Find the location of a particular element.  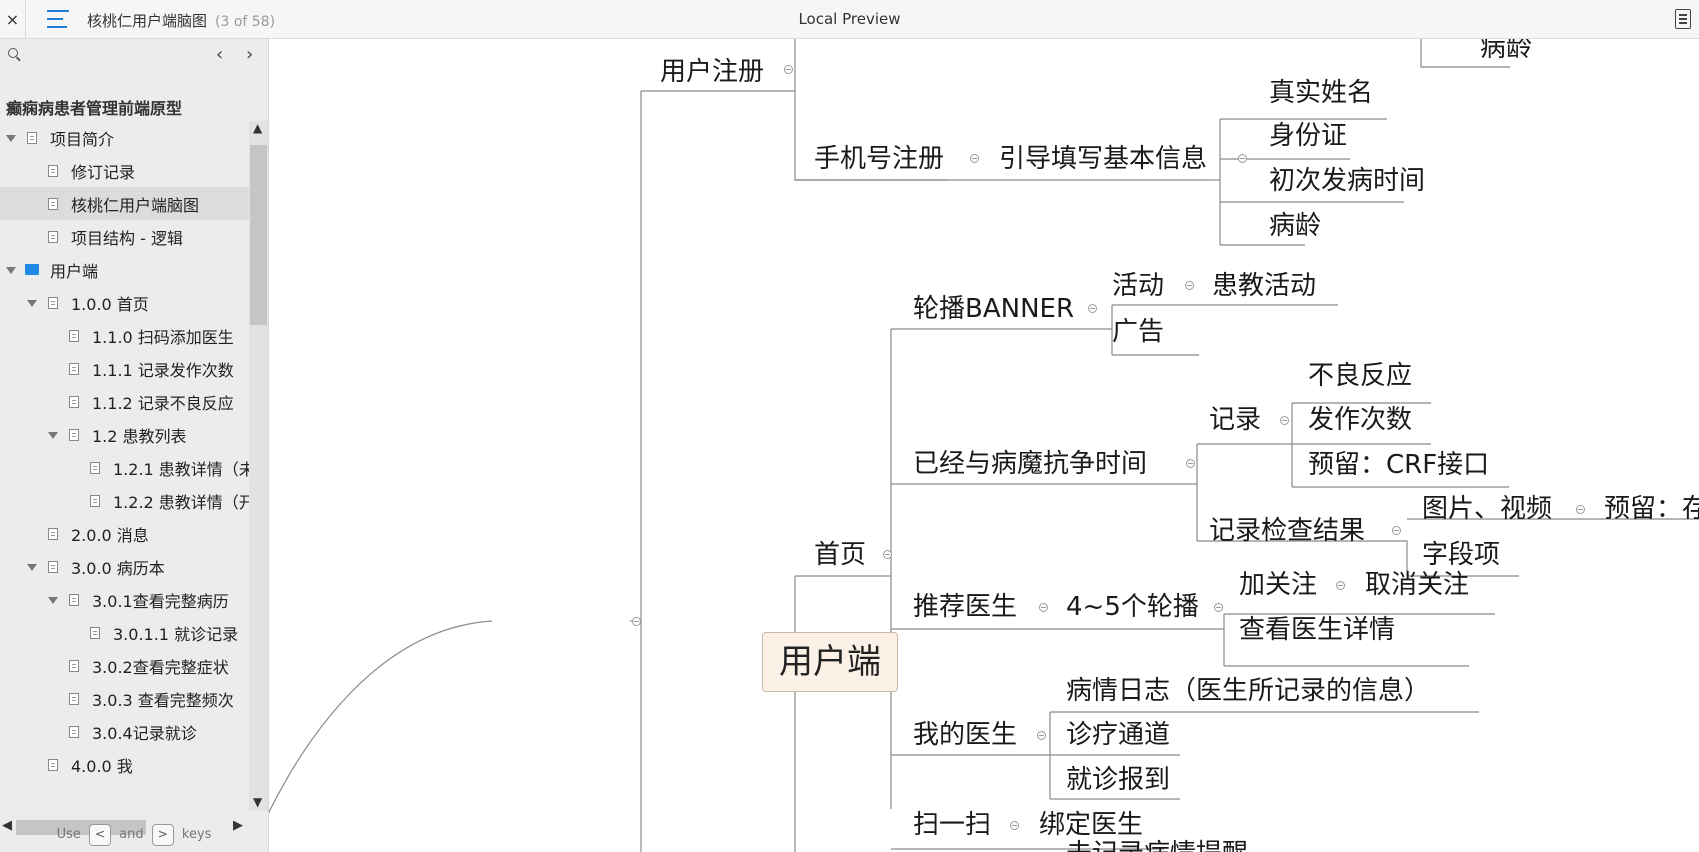

sidebar-item-records: 3.0.0 病历本 is located at coordinates (124, 566).